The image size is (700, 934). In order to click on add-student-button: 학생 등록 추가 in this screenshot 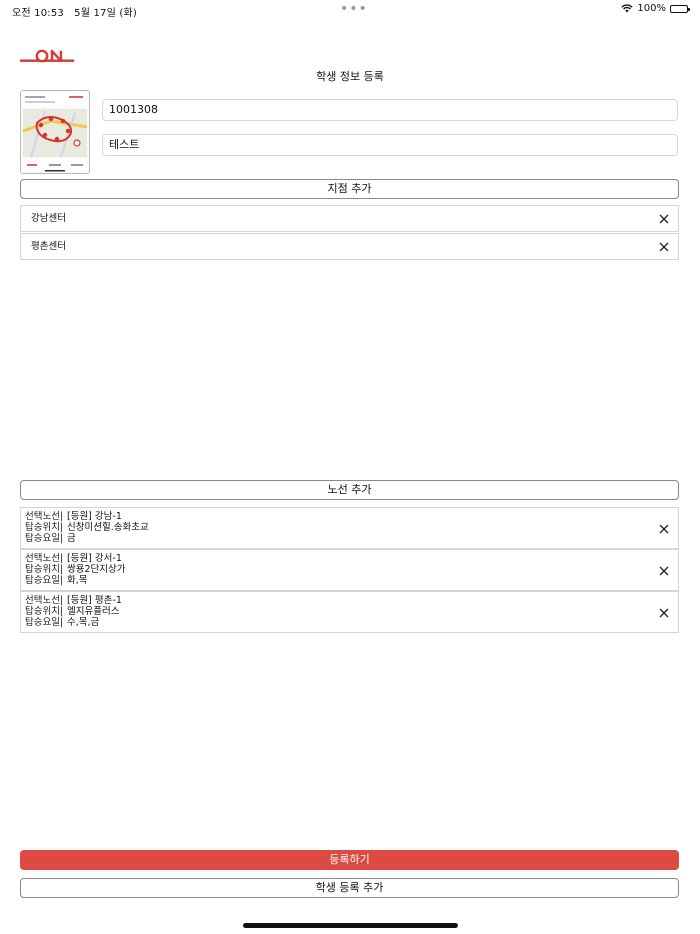, I will do `click(349, 888)`.